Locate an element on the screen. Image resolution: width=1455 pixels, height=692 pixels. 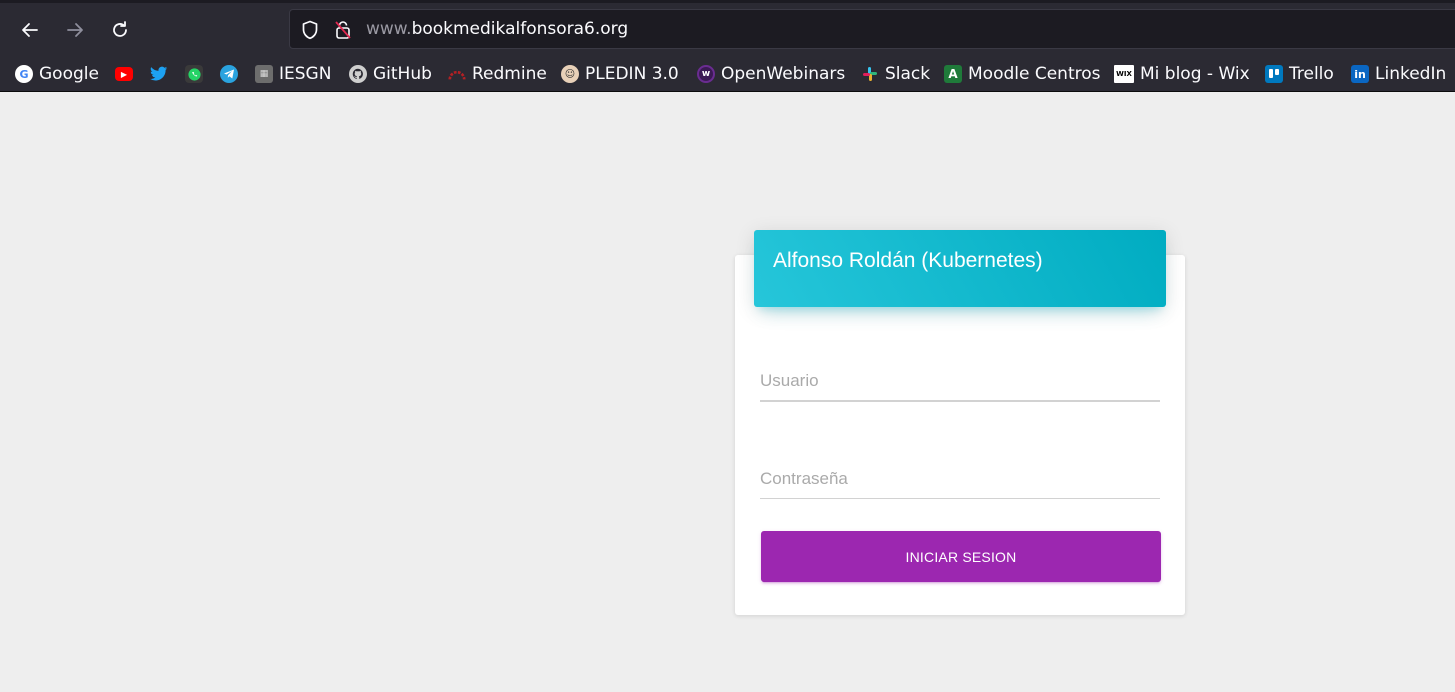
bookmark-twitter is located at coordinates (162, 74).